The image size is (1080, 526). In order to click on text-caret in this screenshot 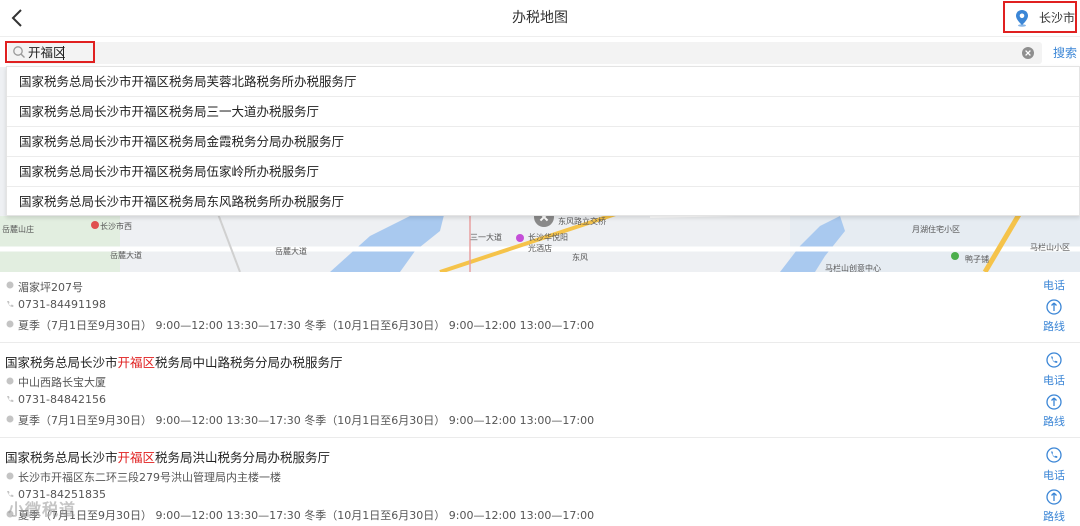, I will do `click(63, 53)`.